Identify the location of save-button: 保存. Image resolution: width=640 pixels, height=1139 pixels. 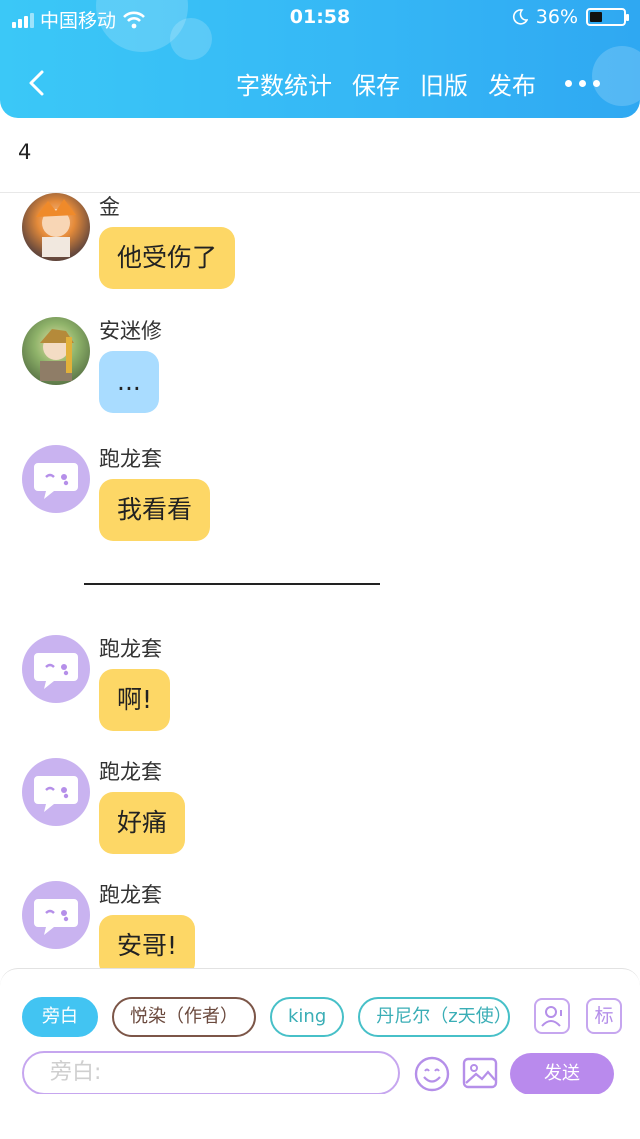
(376, 83).